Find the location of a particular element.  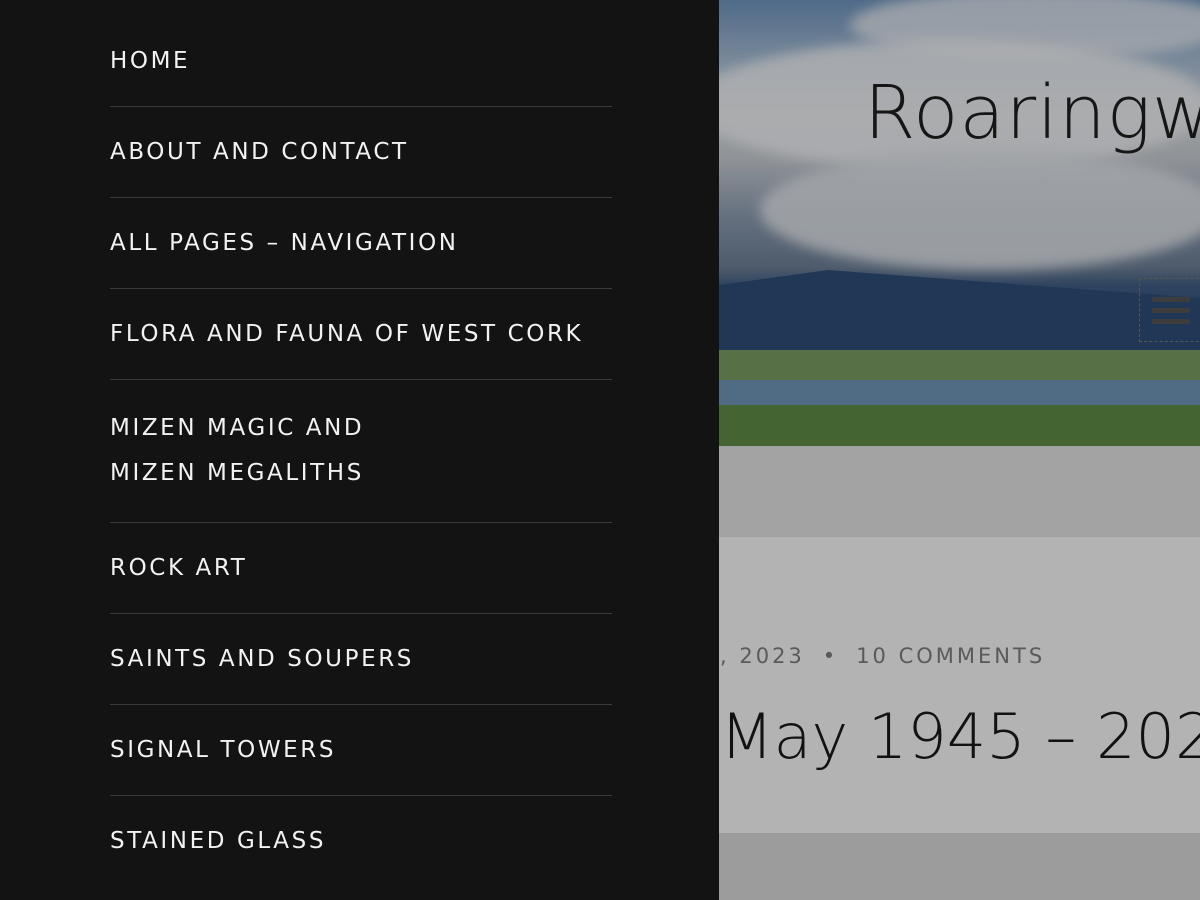

nav-item-stained-glass: STAINED GLASS is located at coordinates (361, 841).